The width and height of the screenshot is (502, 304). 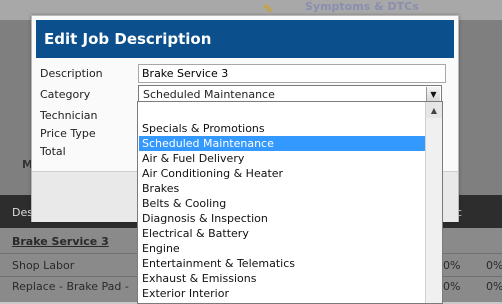 What do you see at coordinates (283, 188) in the screenshot?
I see `dropdown-option: Brakes` at bounding box center [283, 188].